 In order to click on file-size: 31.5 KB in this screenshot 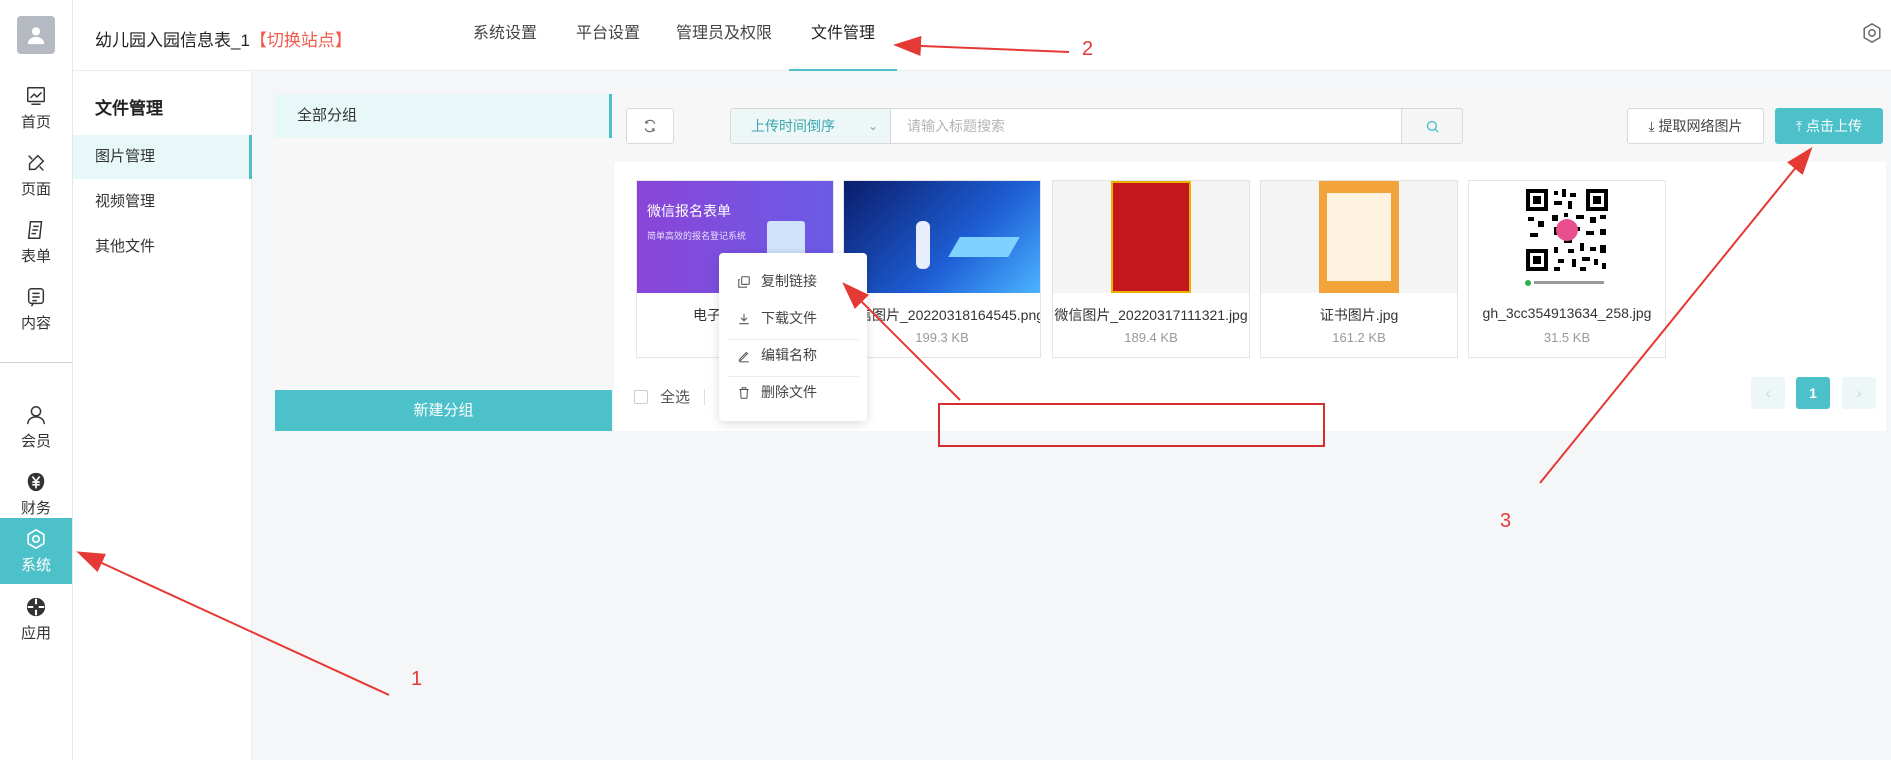, I will do `click(1567, 337)`.